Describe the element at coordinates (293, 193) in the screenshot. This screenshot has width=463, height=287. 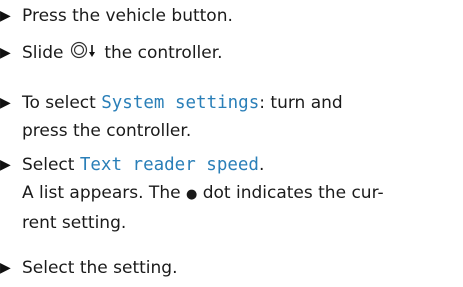
I see `step-4-line-2-after: dot indicates the cur-` at that location.